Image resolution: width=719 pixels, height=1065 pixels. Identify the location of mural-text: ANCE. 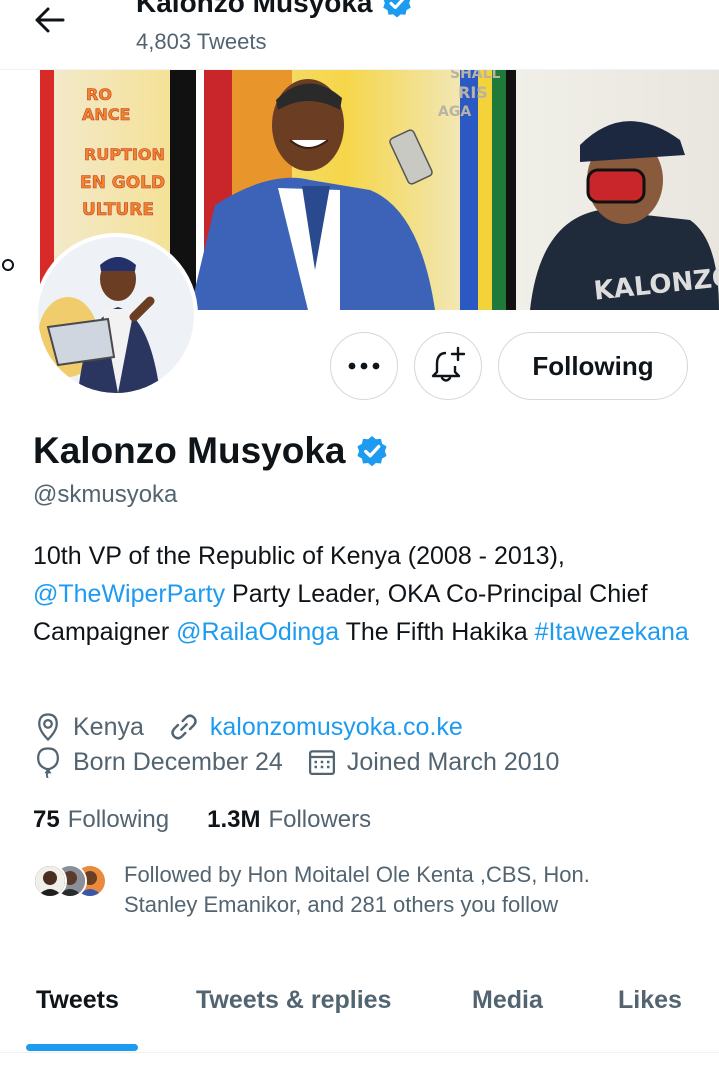
(106, 114).